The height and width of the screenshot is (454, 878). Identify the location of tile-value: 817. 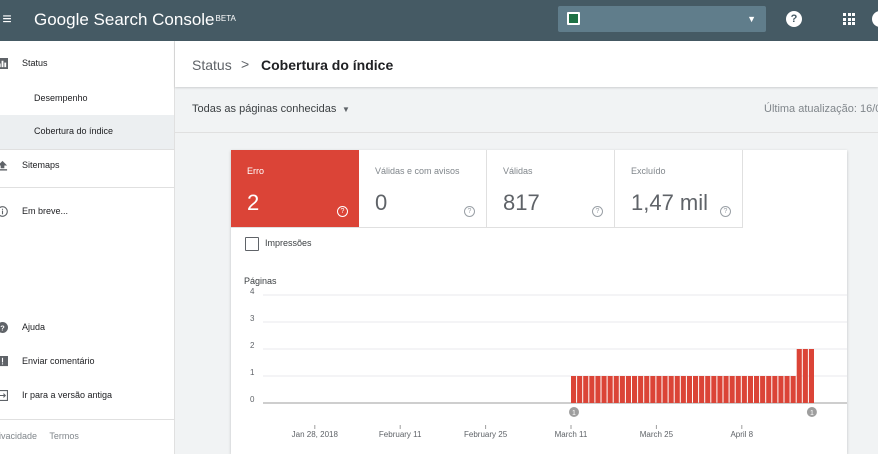
(521, 202).